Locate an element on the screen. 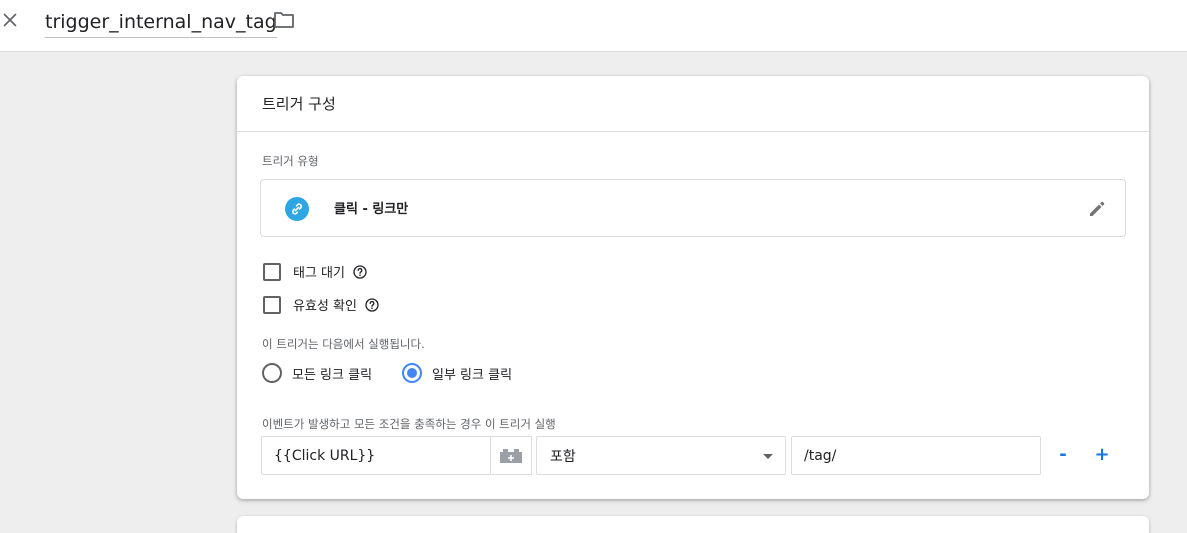  some-link-clicks-radio is located at coordinates (412, 373).